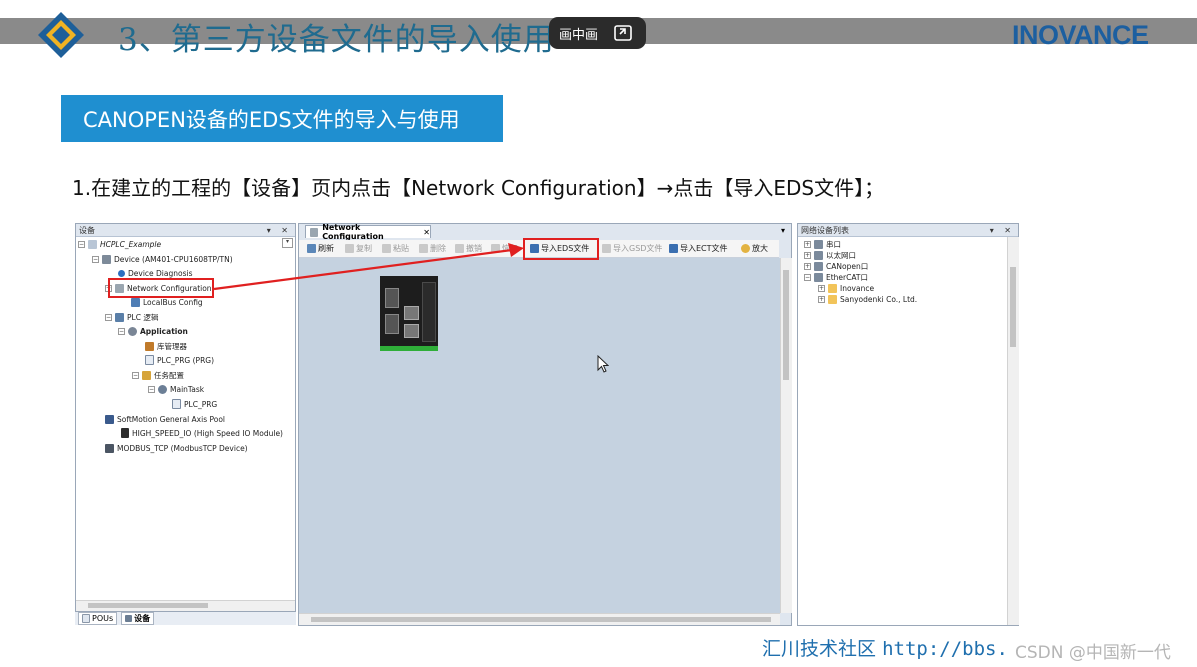 This screenshot has height=667, width=1197. I want to click on tree-item-project: − HCPLC_Example, so click(119, 244).